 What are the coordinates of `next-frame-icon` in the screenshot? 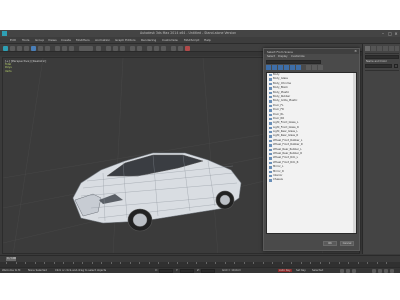 It's located at (348, 270).